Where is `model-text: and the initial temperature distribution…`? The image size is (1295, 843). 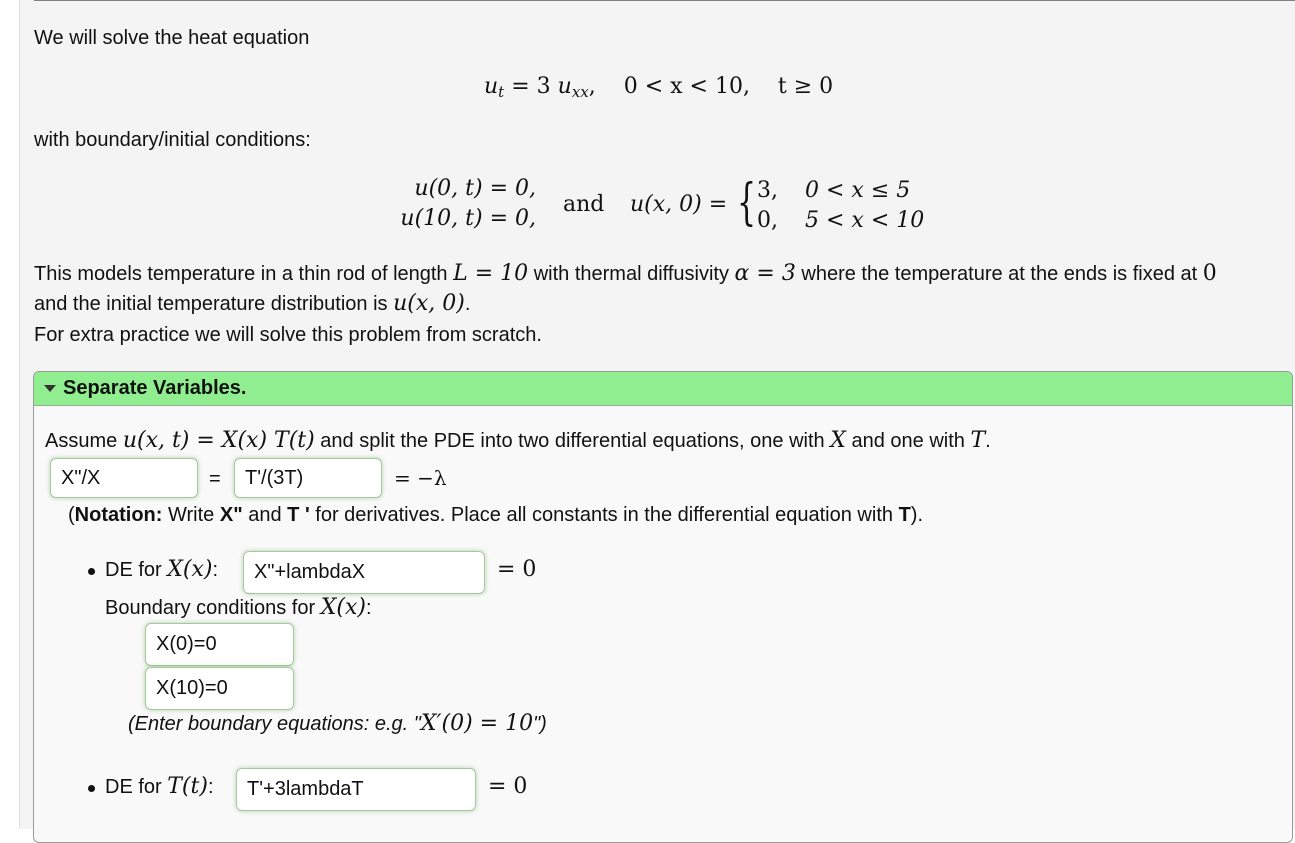
model-text: and the initial temperature distribution… is located at coordinates (211, 304).